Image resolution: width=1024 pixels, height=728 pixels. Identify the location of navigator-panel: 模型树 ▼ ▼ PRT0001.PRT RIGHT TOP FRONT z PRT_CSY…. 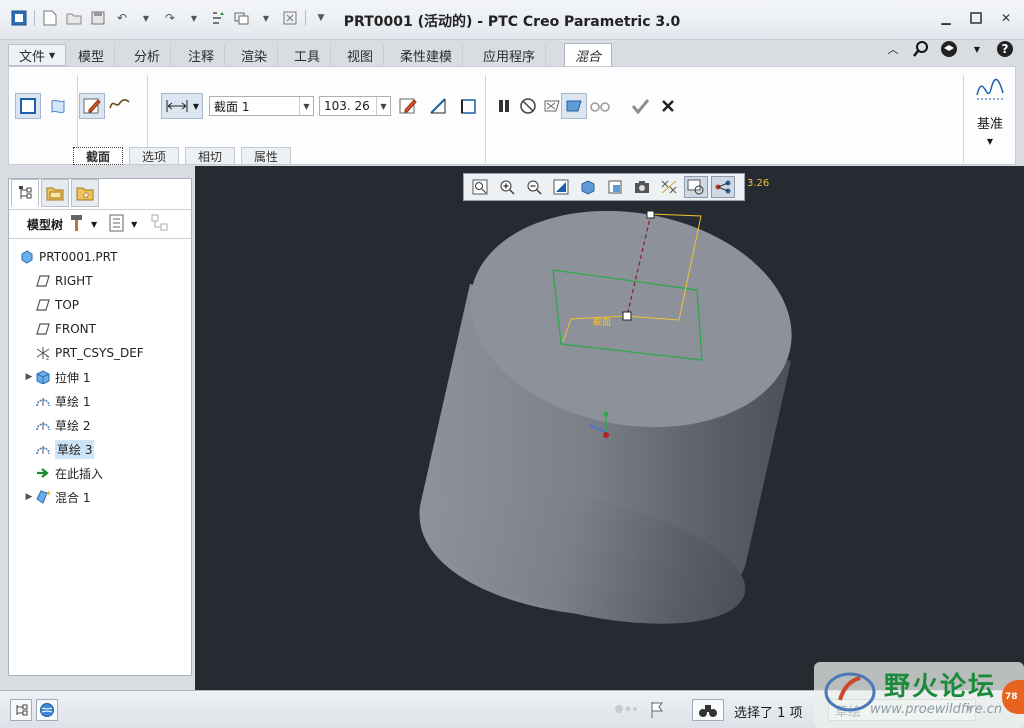
(100, 427).